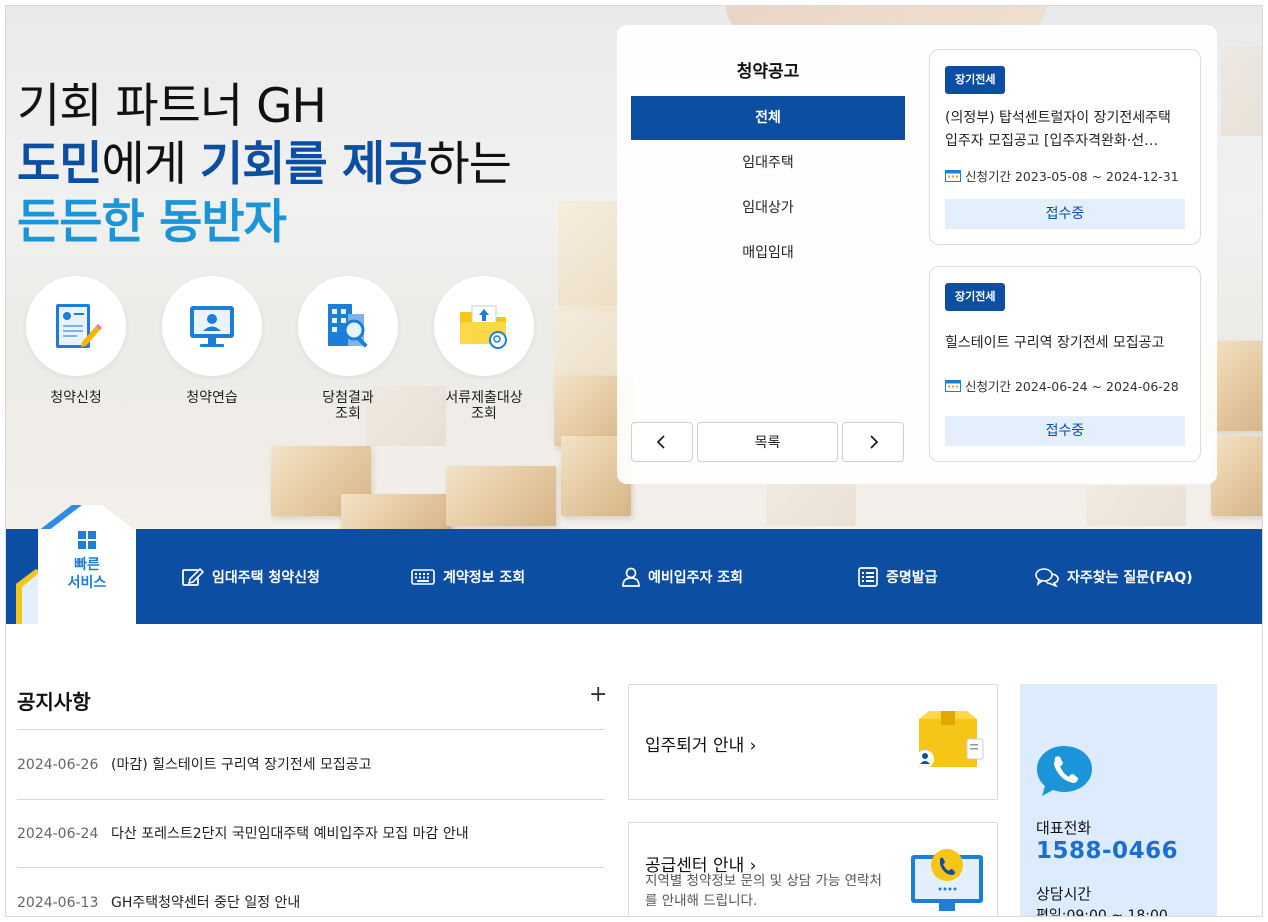 The width and height of the screenshot is (1268, 922). I want to click on quick-service-certificate: 증명발급, so click(898, 576).